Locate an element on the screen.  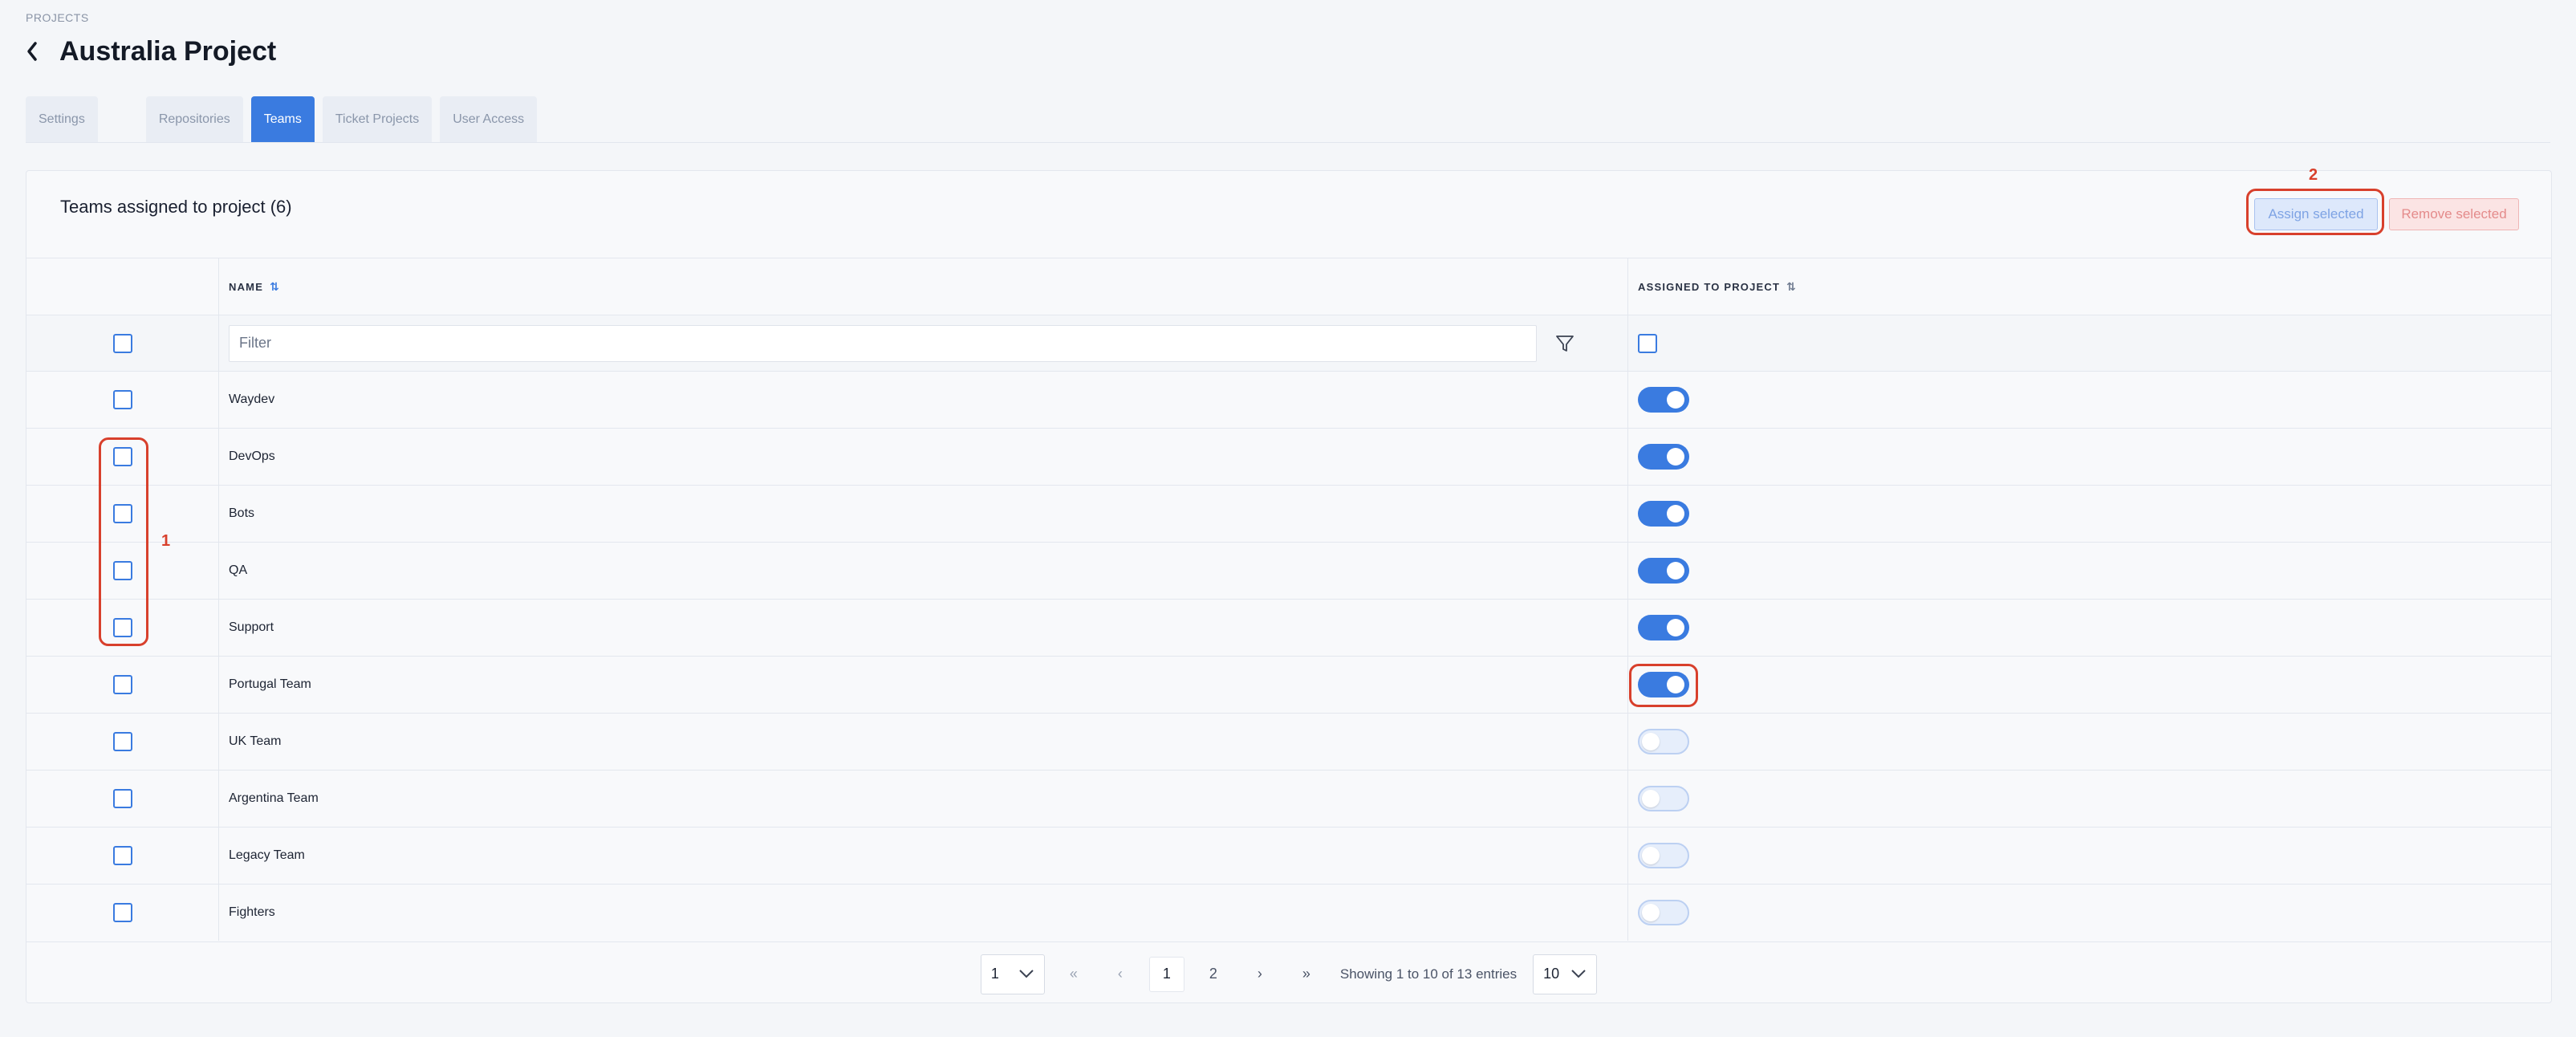
last-page-button: » is located at coordinates (1307, 975).